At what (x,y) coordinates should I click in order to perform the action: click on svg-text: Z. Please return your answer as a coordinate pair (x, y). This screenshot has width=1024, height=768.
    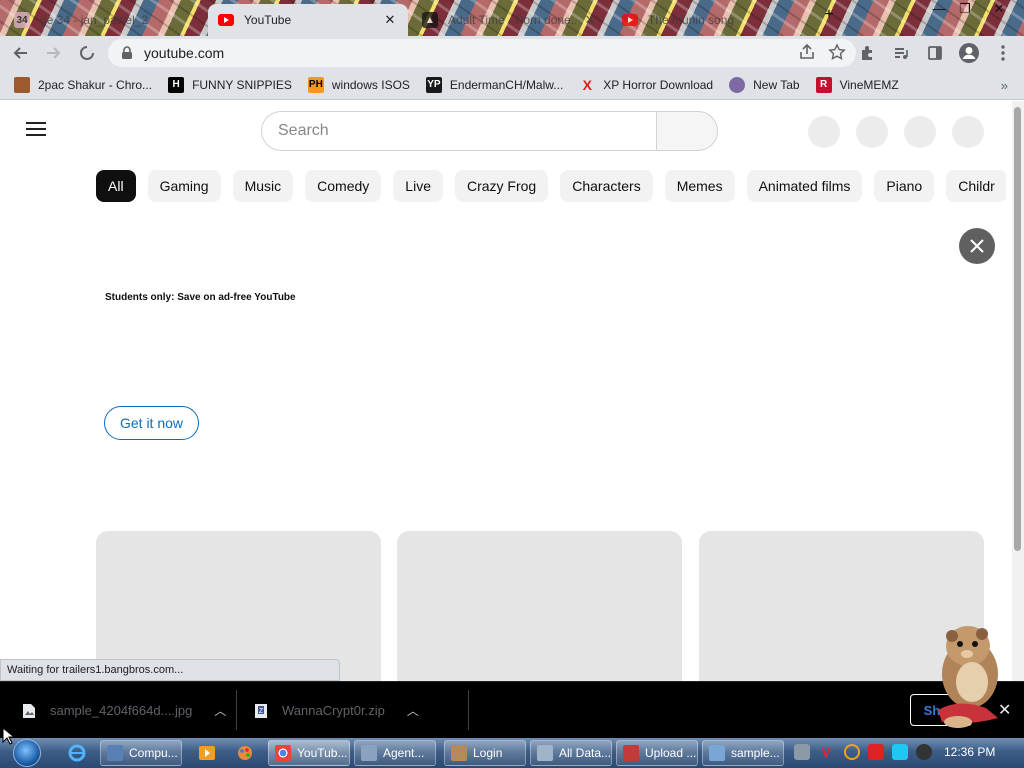
    Looking at the image, I should click on (261, 711).